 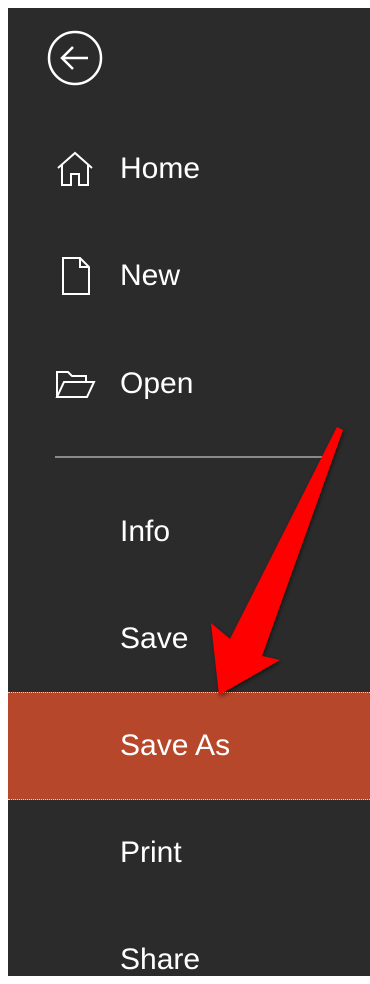 I want to click on nav-item-home: Home, so click(x=189, y=169).